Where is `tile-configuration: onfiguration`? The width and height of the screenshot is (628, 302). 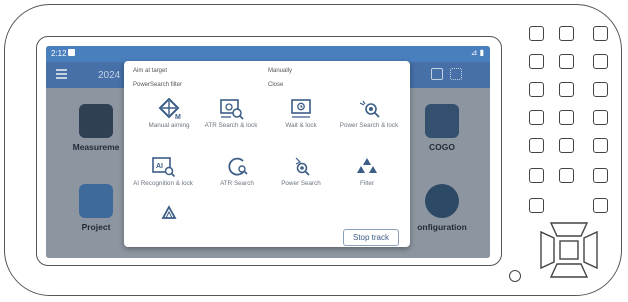
tile-configuration: onfiguration is located at coordinates (442, 208).